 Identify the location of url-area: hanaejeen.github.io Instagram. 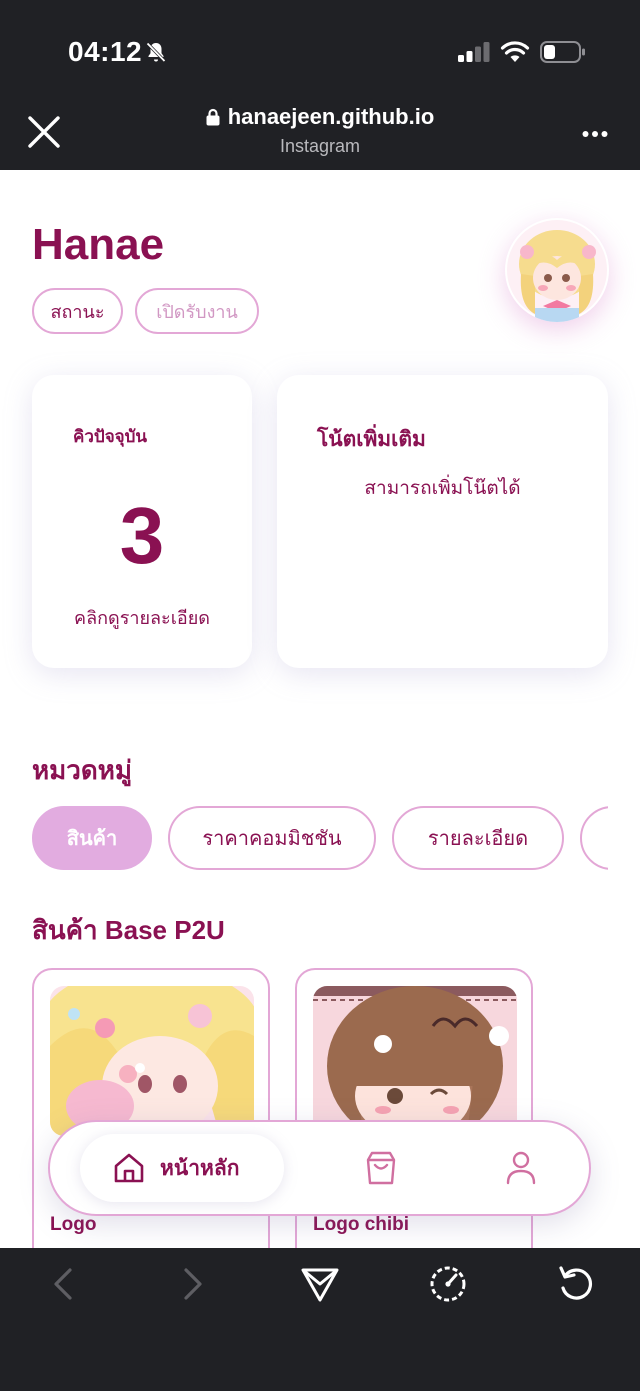
(320, 130).